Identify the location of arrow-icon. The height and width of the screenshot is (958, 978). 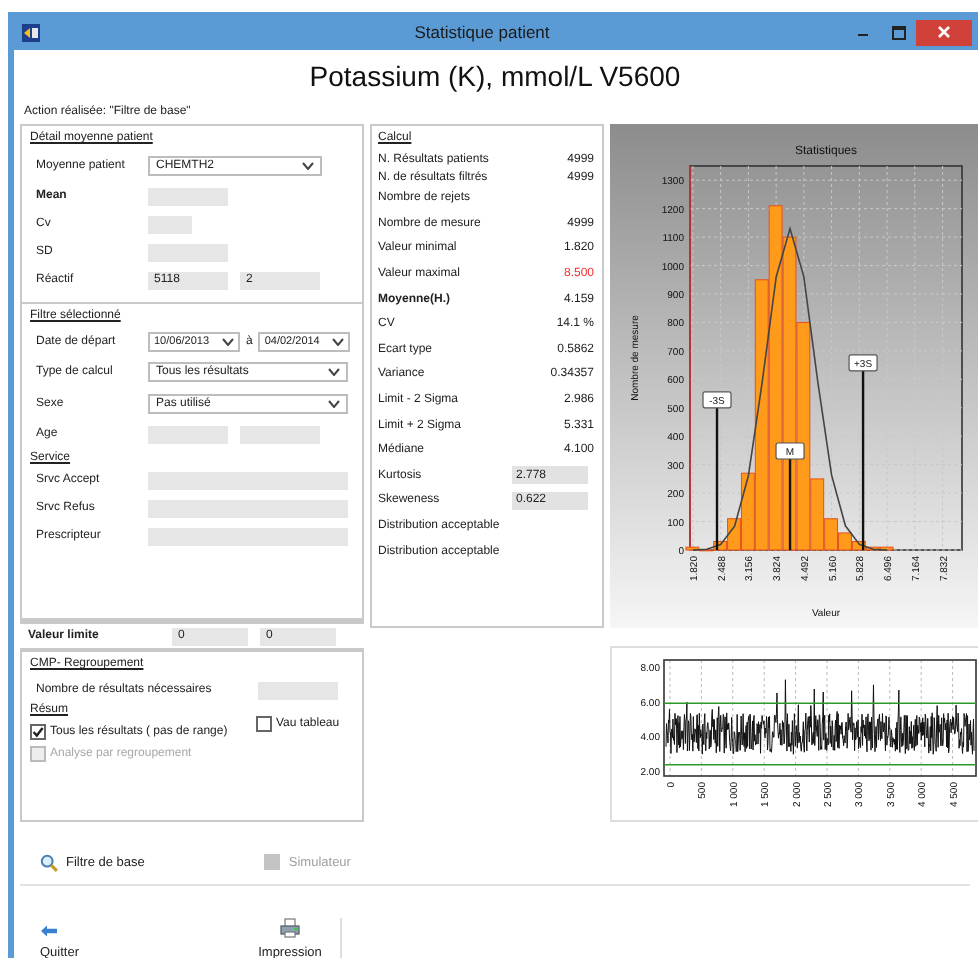
(49, 931).